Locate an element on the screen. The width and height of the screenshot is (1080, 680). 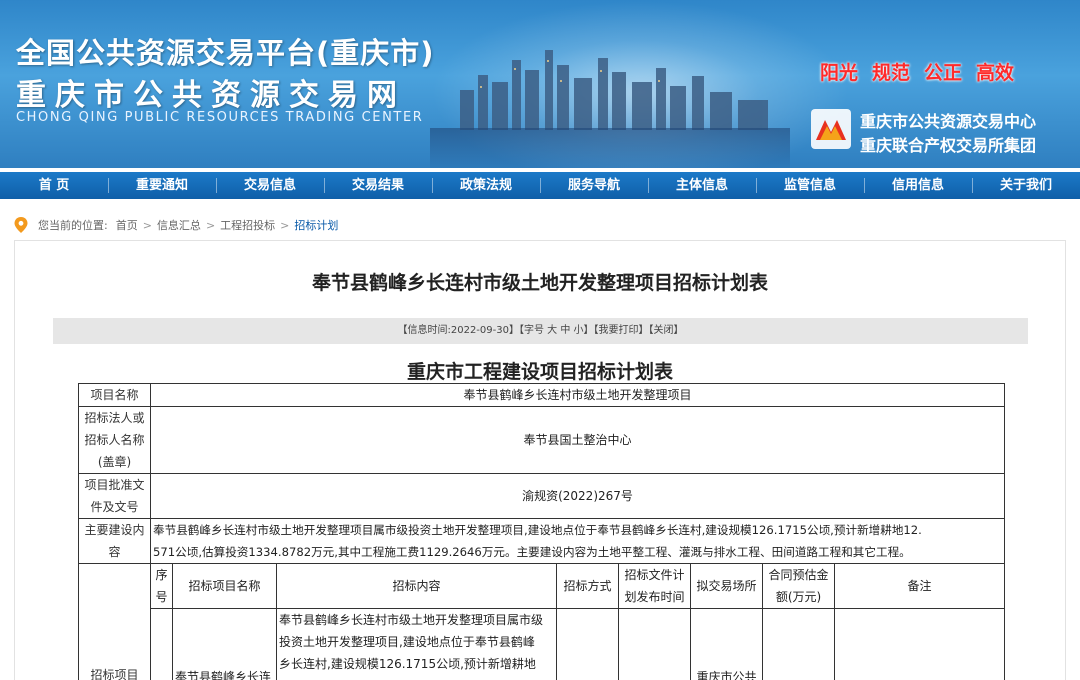
header-remark: 备注 is located at coordinates (919, 586).